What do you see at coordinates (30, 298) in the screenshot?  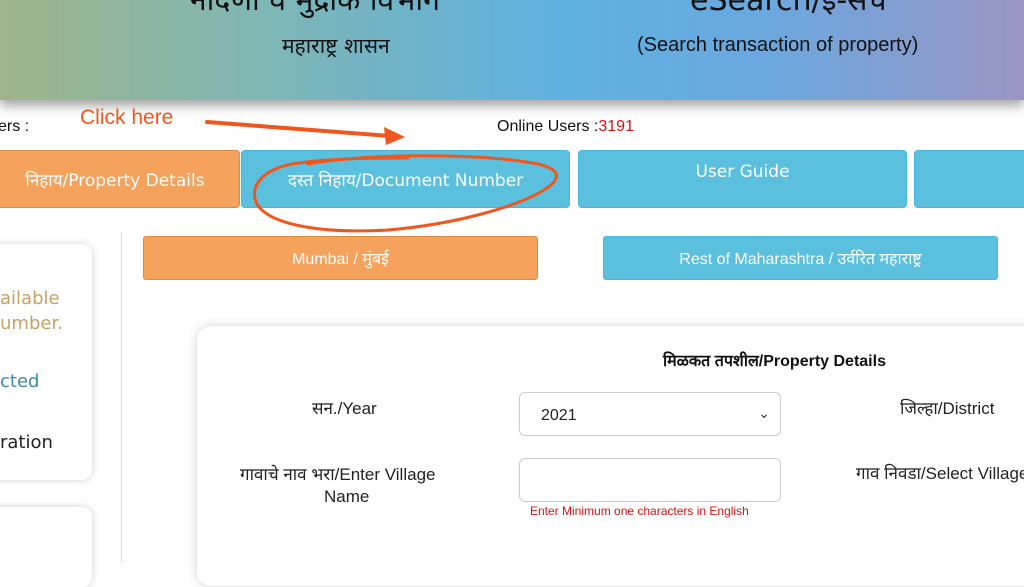 I see `sidebar-text-available: ailable` at bounding box center [30, 298].